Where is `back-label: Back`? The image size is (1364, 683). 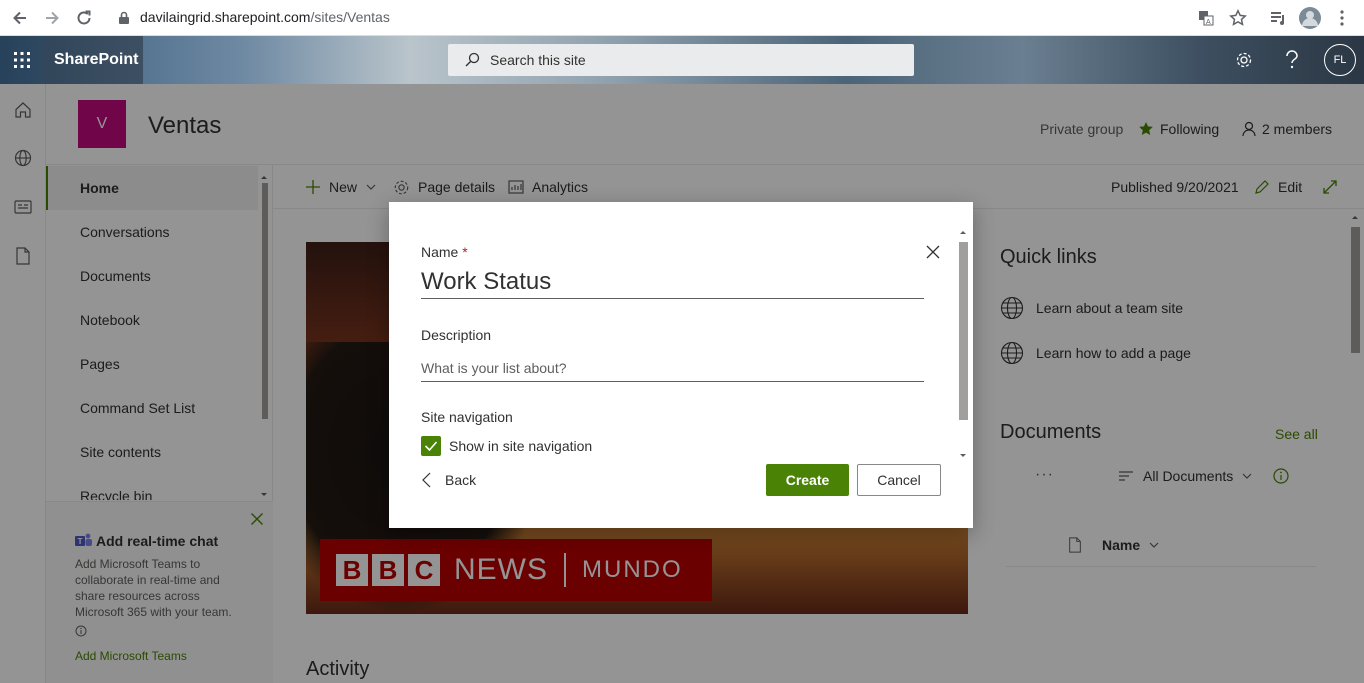 back-label: Back is located at coordinates (461, 480).